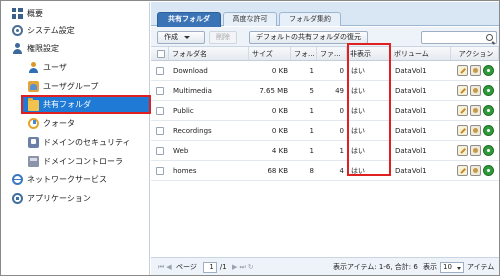  Describe the element at coordinates (475, 53) in the screenshot. I see `column-header-actions: アクション` at that location.